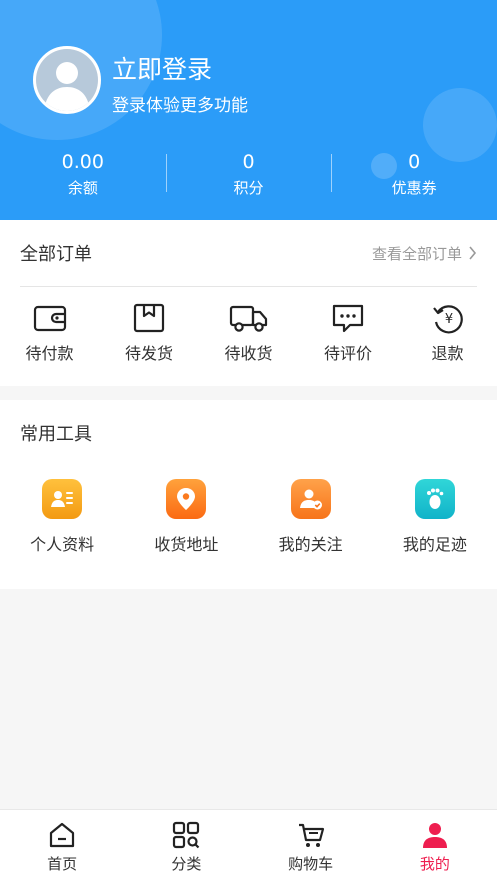  I want to click on view-all-orders-label: 查看全部订单, so click(416, 253).